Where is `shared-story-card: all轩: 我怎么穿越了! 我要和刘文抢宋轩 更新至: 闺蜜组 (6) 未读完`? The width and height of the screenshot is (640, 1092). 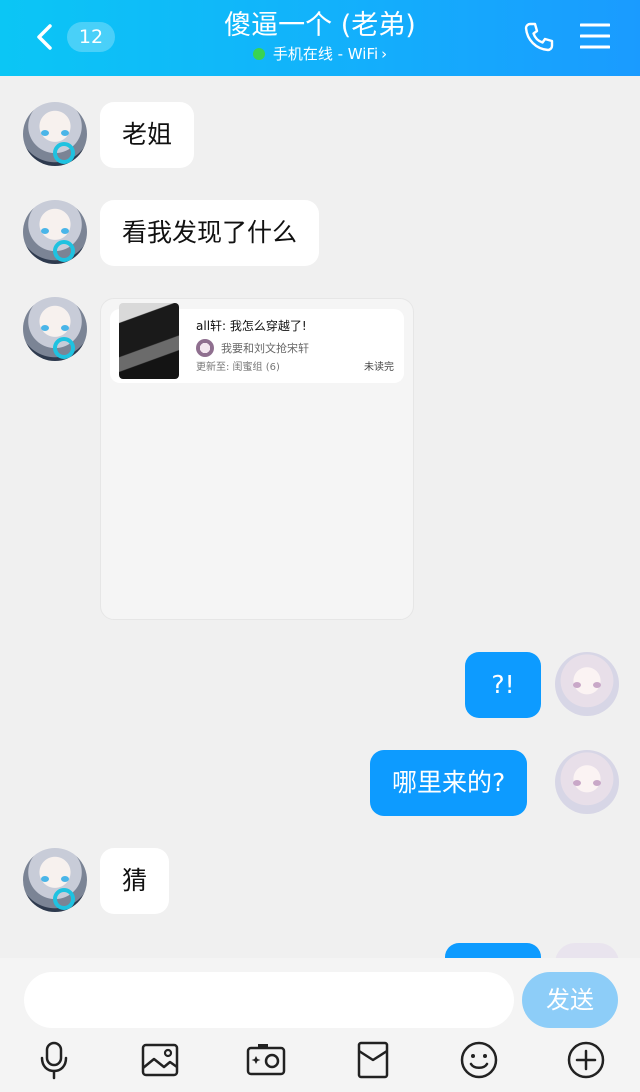 shared-story-card: all轩: 我怎么穿越了! 我要和刘文抢宋轩 更新至: 闺蜜组 (6) 未读完 is located at coordinates (257, 343).